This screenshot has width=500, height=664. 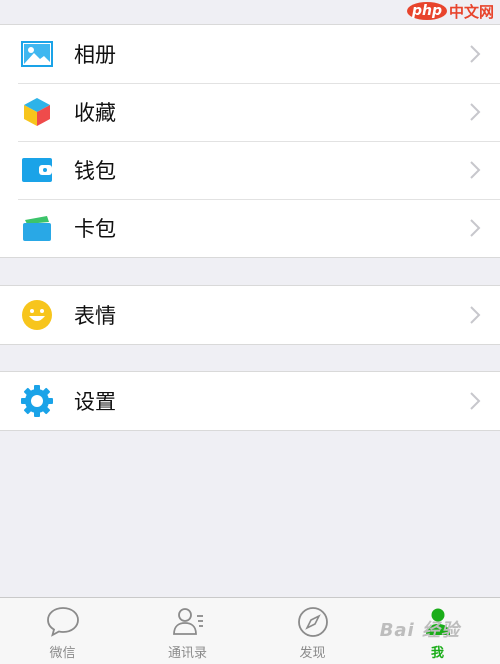 I want to click on contacts-icon, so click(x=187, y=621).